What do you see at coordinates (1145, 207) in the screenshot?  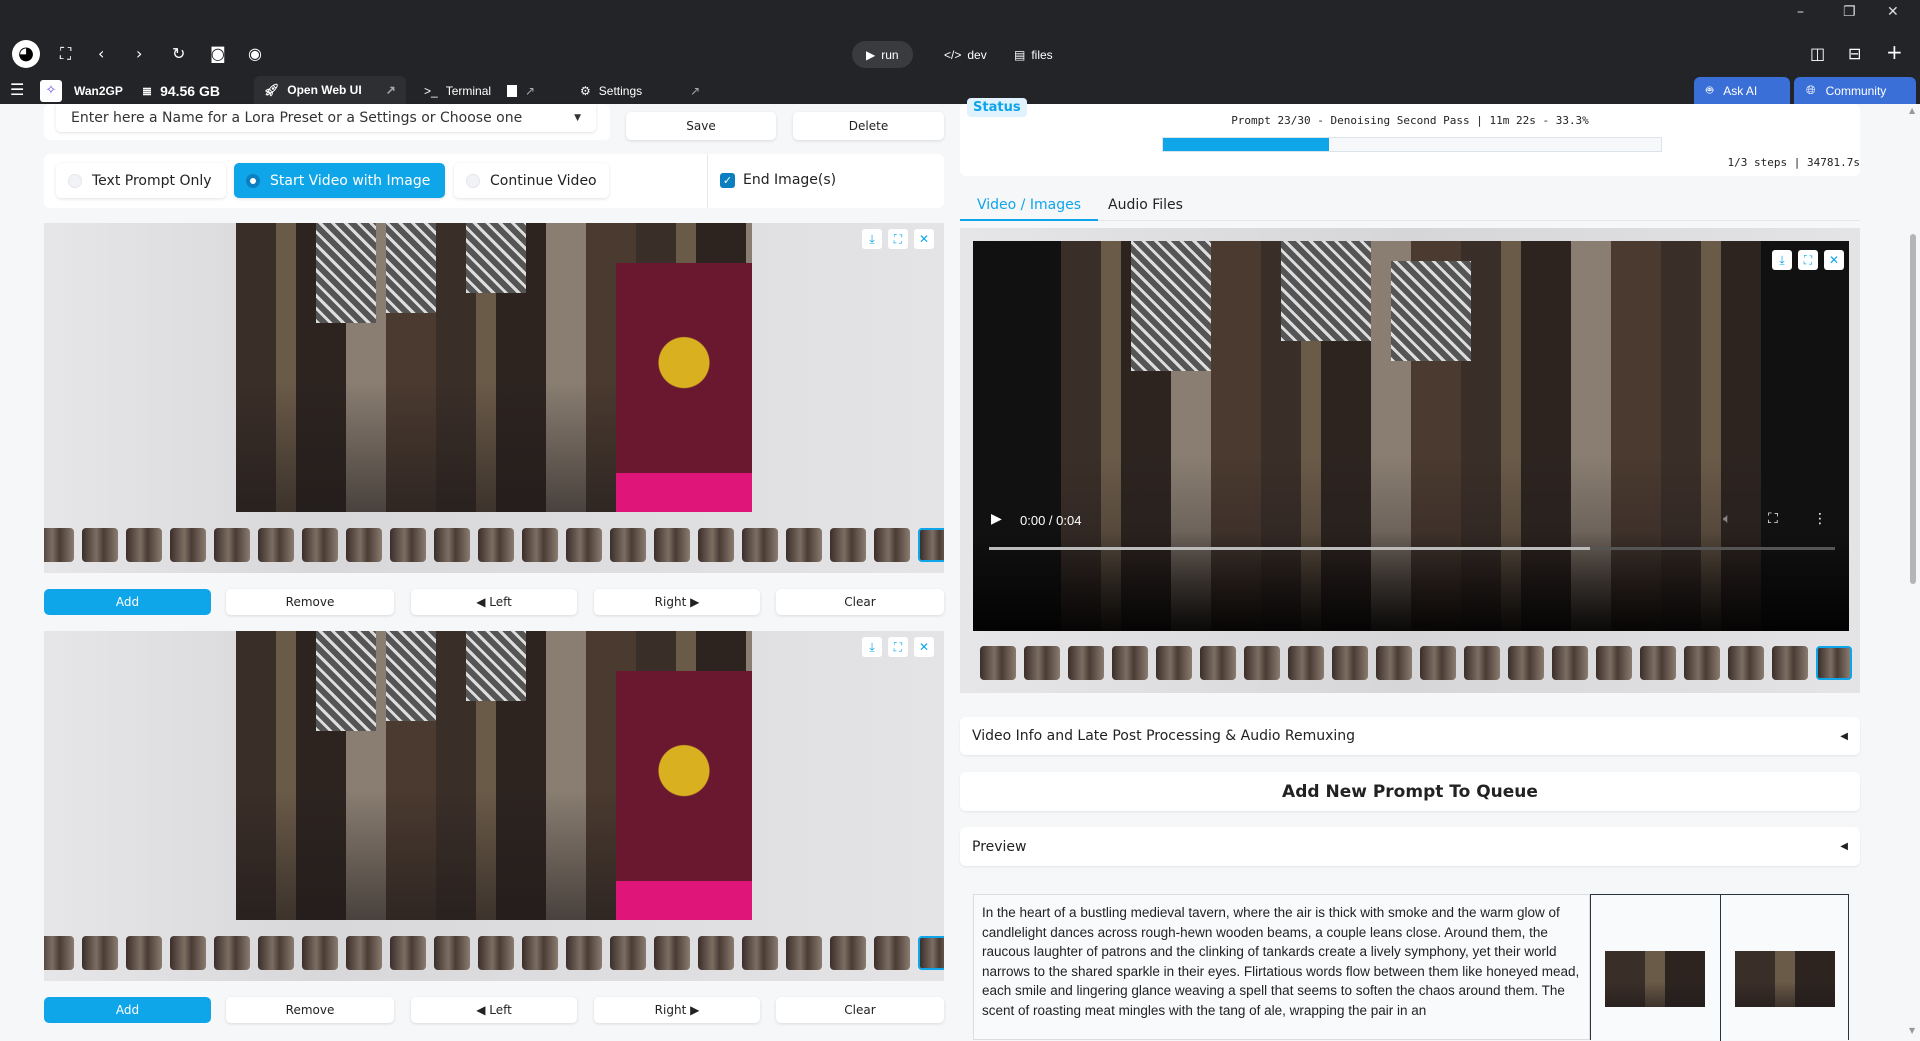 I see `tab-audio-files: Audio Files` at bounding box center [1145, 207].